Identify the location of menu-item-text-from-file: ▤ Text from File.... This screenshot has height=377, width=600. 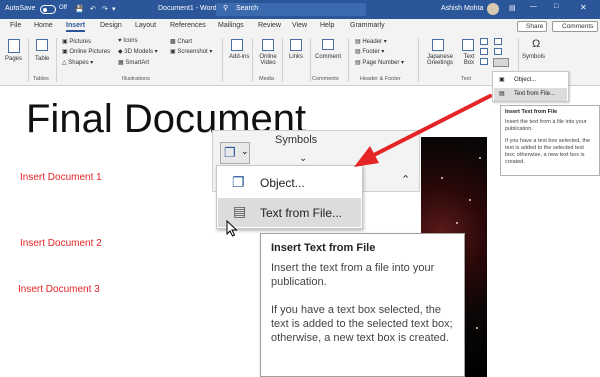
(289, 212).